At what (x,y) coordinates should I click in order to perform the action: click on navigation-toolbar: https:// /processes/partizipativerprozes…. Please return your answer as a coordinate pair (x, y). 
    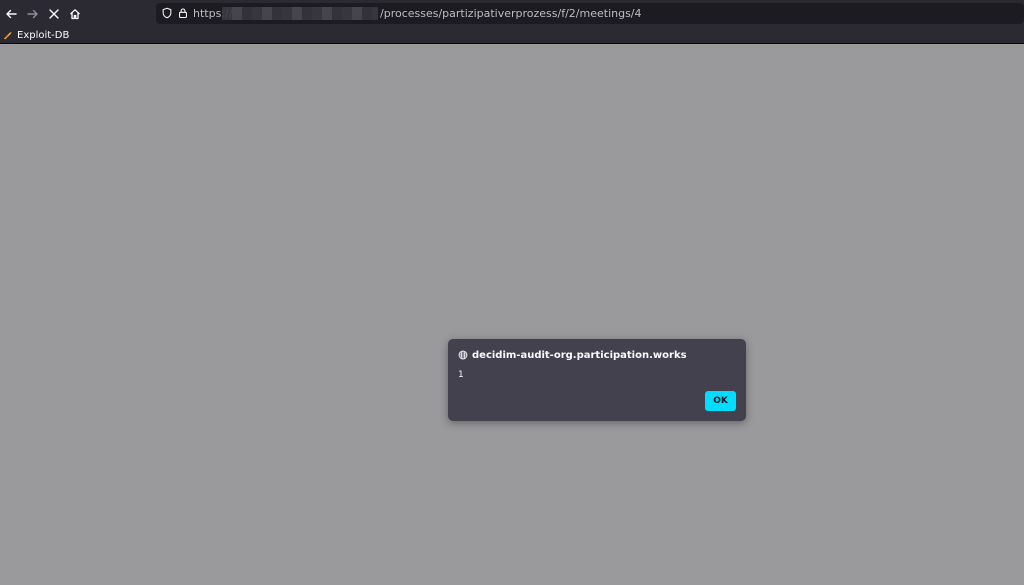
    Looking at the image, I should click on (512, 13).